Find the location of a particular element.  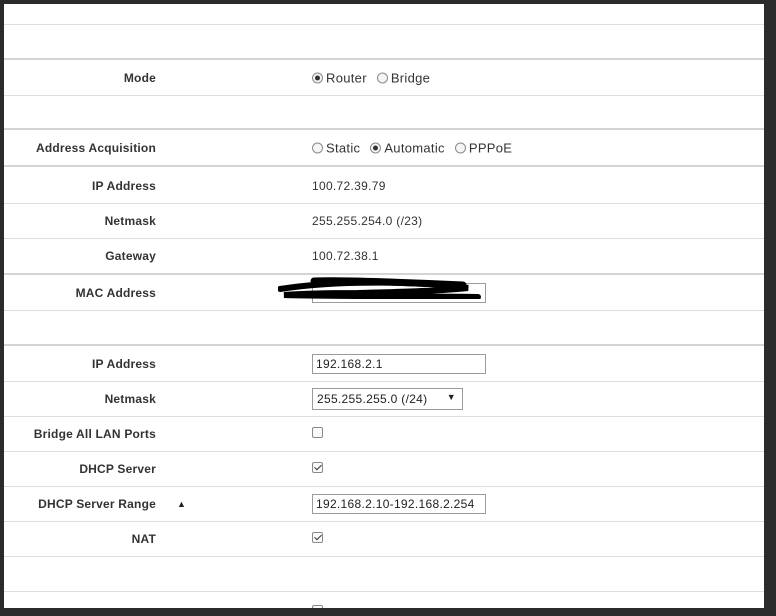

wan-ip-value: 100.72.39.79 is located at coordinates (349, 185).